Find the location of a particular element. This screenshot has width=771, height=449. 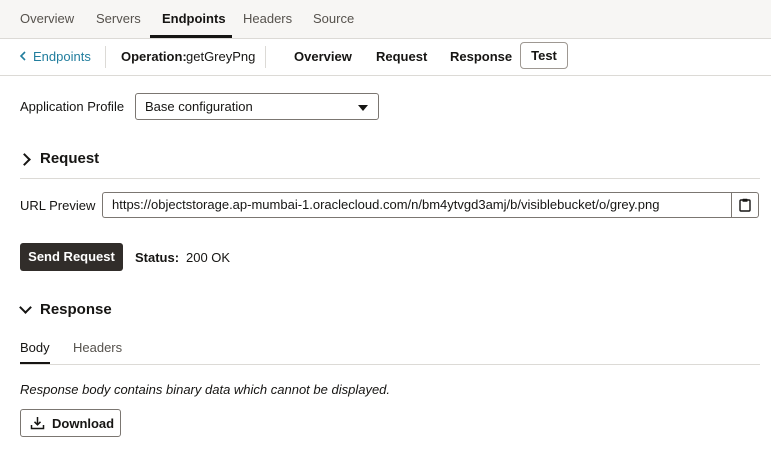

tab-overview: Overview is located at coordinates (47, 18).